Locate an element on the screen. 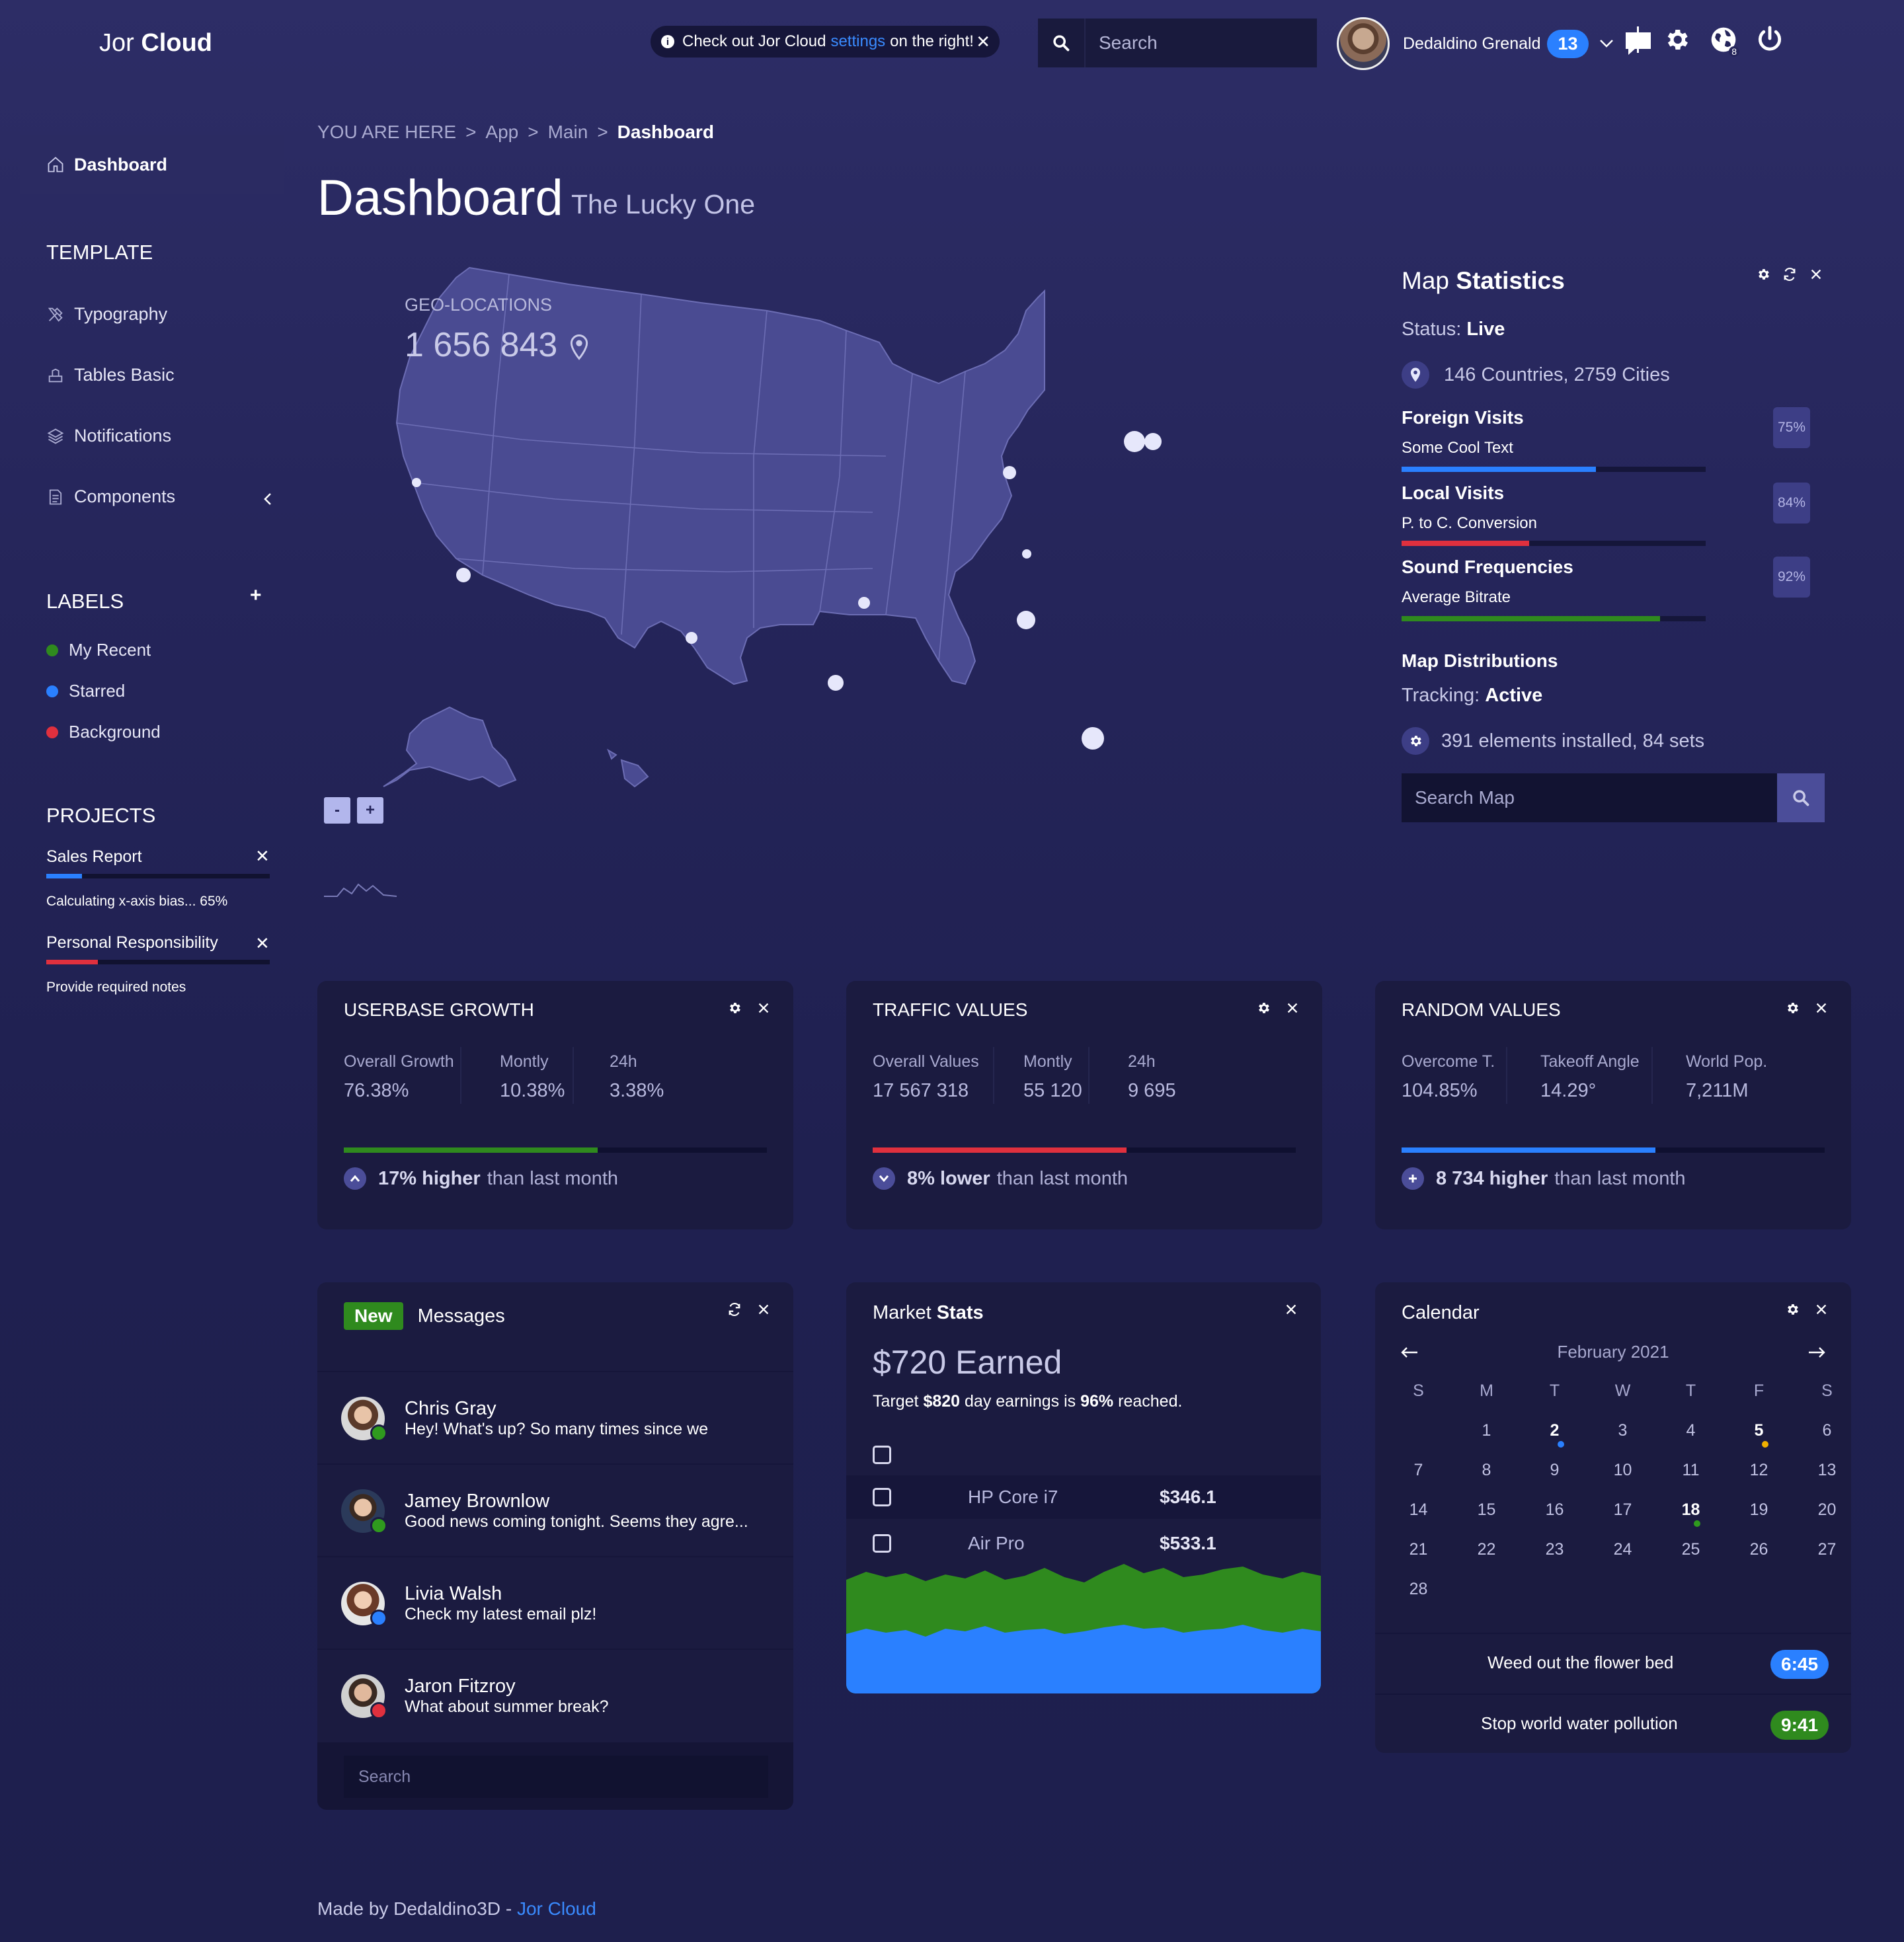 Image resolution: width=1904 pixels, height=1942 pixels. user-menu: Dedaldino Grenald 13 is located at coordinates (1495, 43).